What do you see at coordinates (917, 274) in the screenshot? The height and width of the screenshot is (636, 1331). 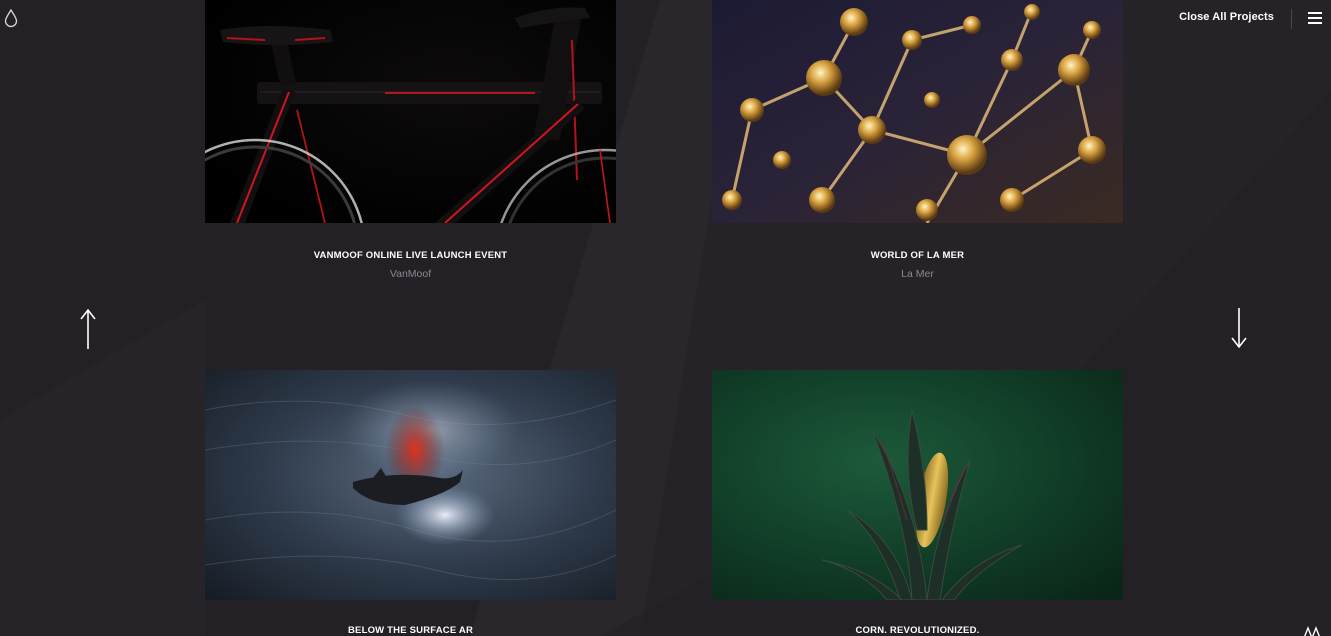 I see `project-client: La Mer` at bounding box center [917, 274].